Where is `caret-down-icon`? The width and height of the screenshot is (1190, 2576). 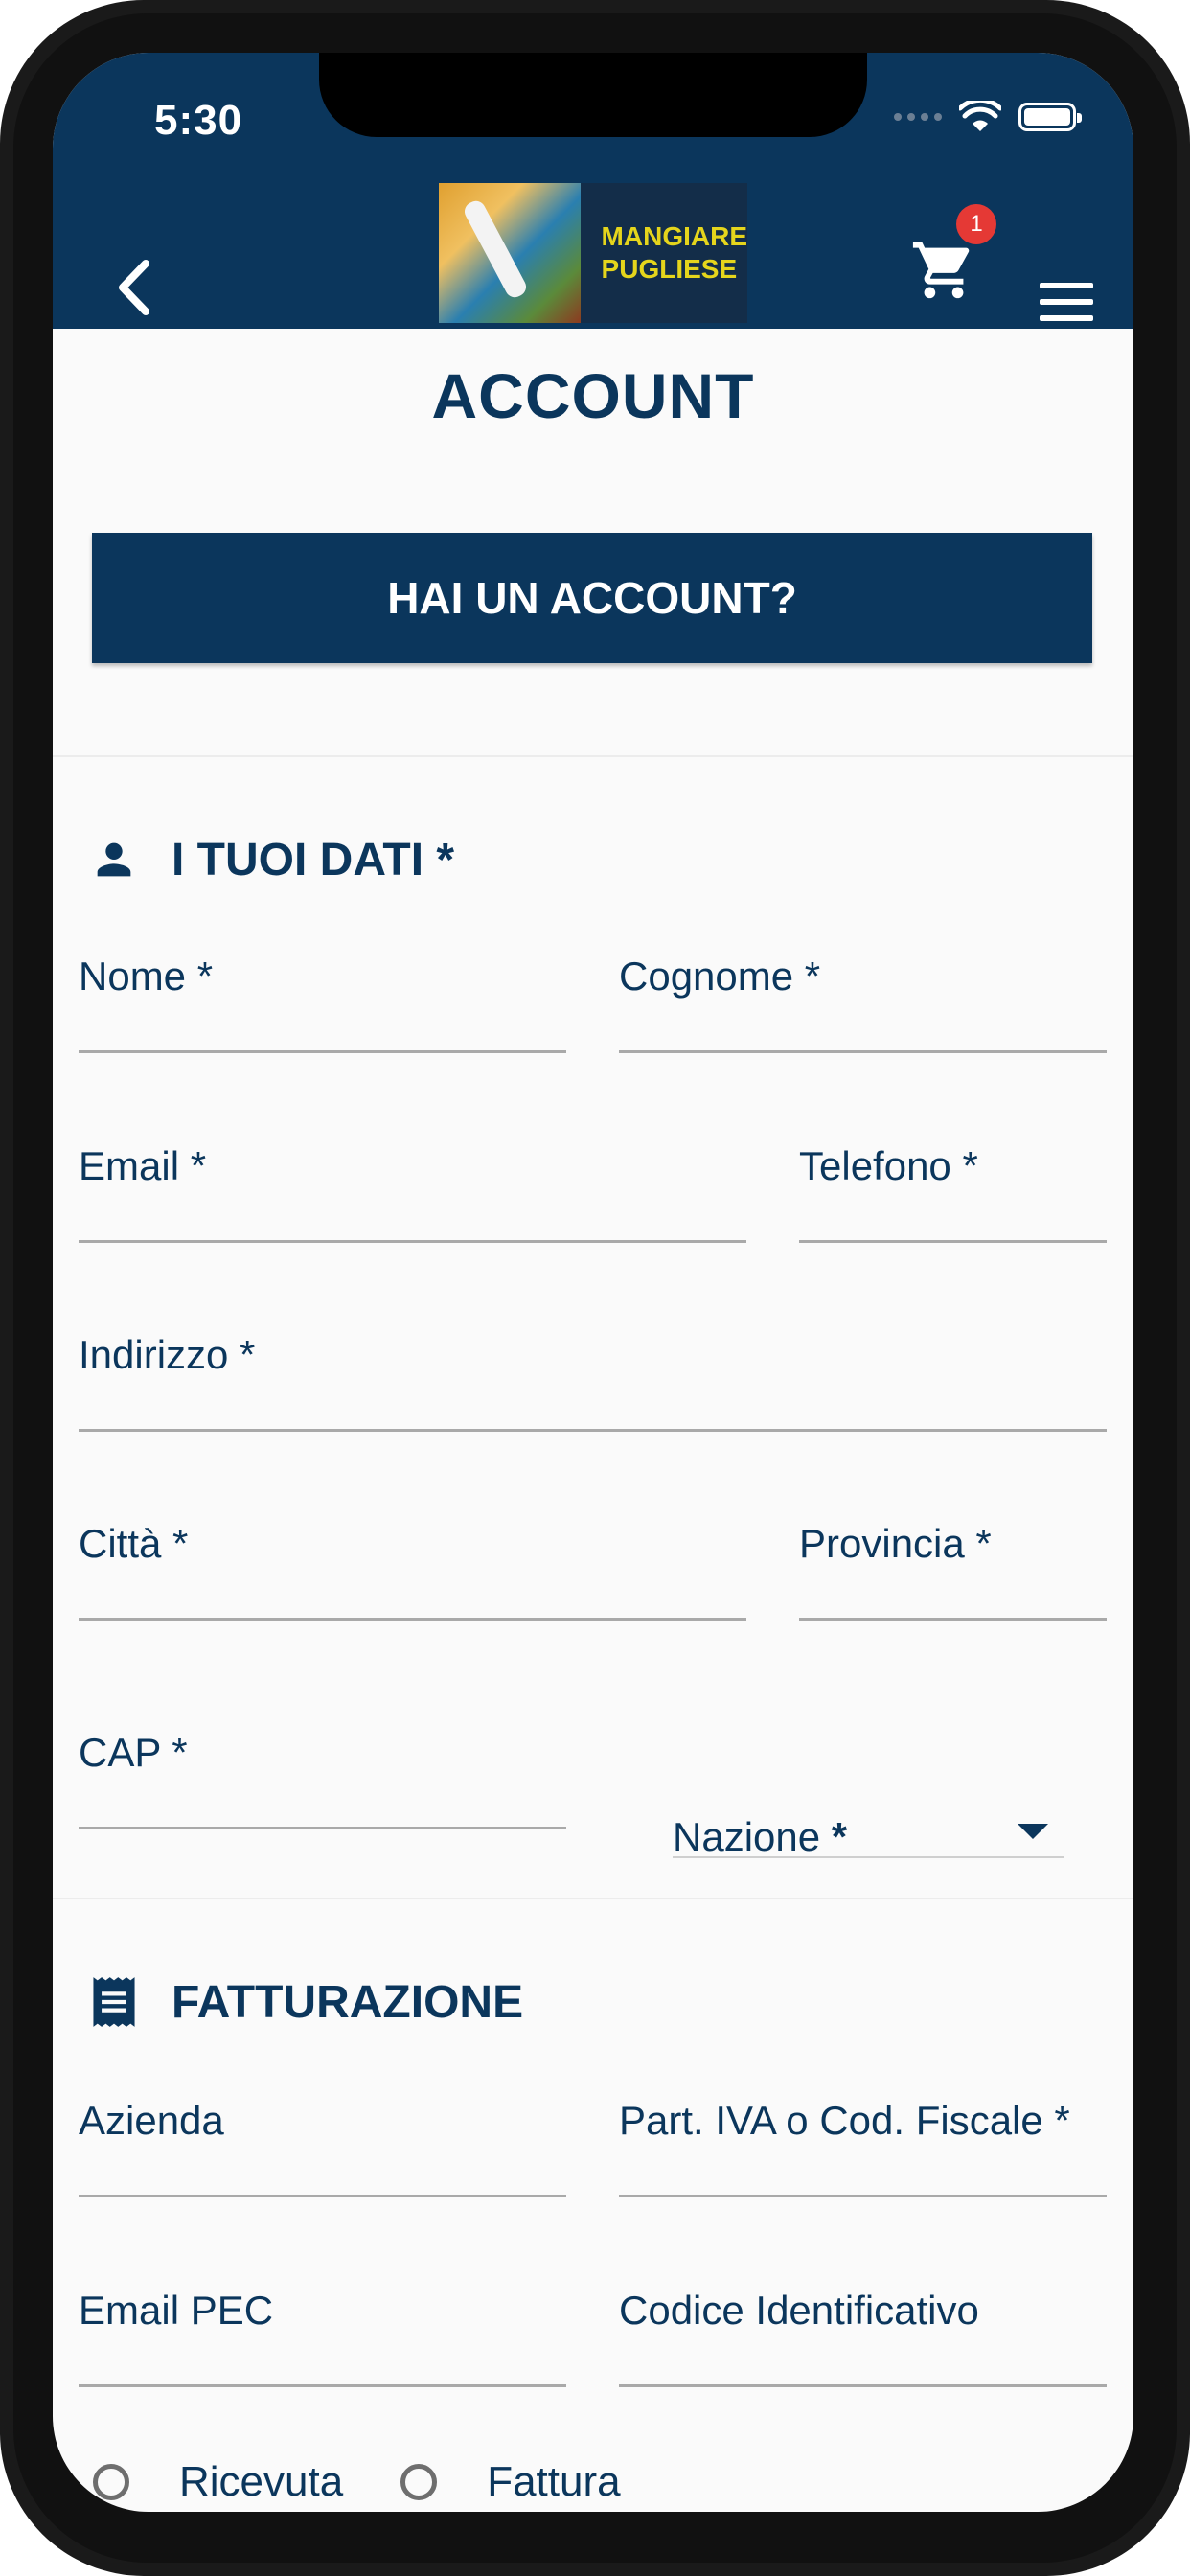 caret-down-icon is located at coordinates (1033, 1832).